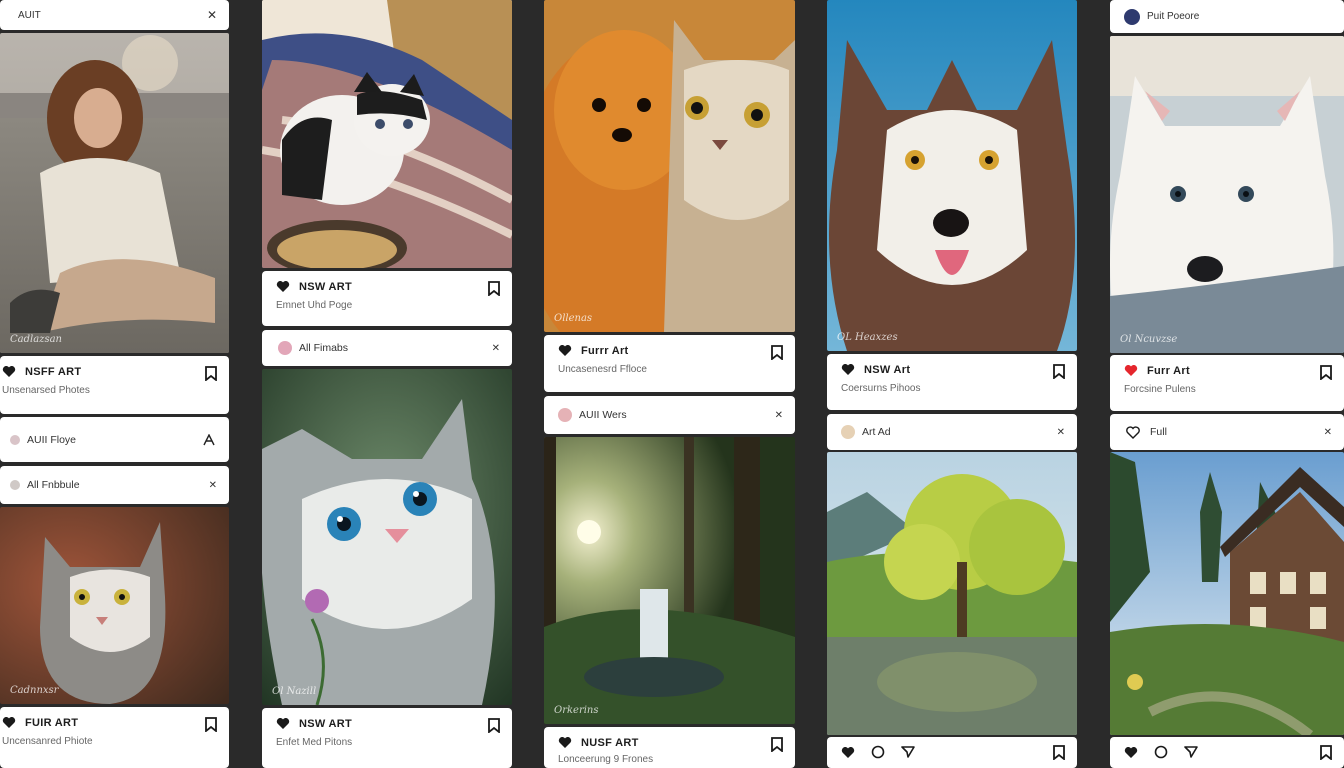 This screenshot has width=1344, height=768. What do you see at coordinates (114, 737) in the screenshot?
I see `post-info-card: FUIR ART Uncensanred Phiote` at bounding box center [114, 737].